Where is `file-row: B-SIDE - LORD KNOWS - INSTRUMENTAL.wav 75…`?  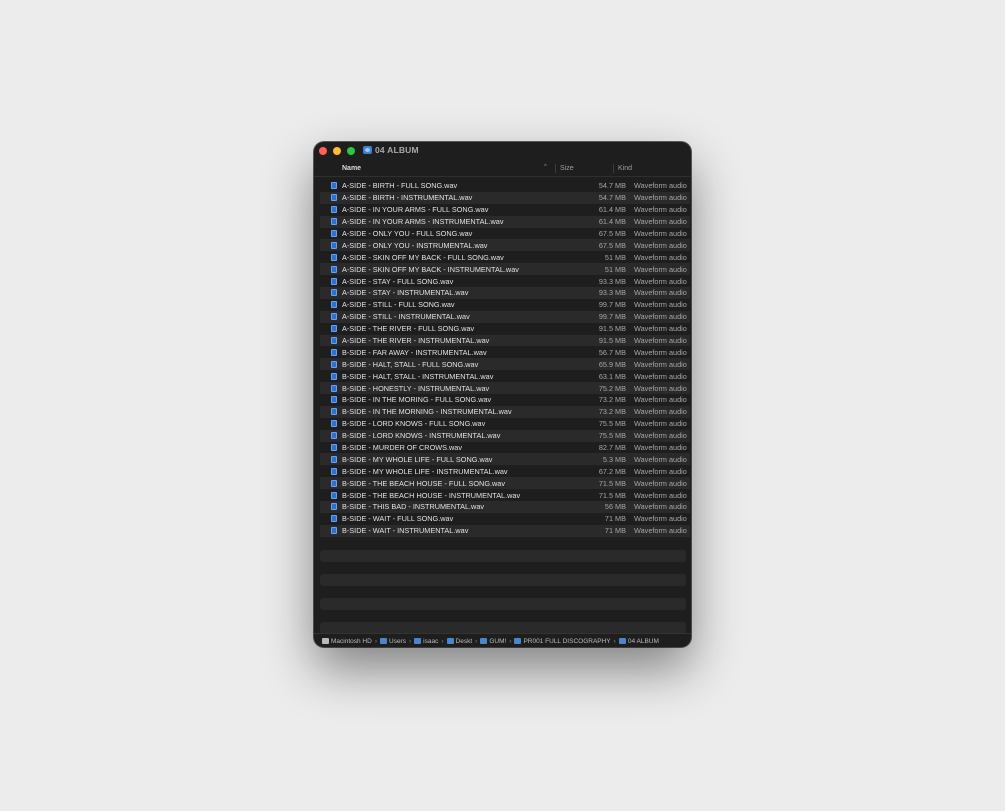
file-row: B-SIDE - LORD KNOWS - INSTRUMENTAL.wav 75… is located at coordinates (505, 435).